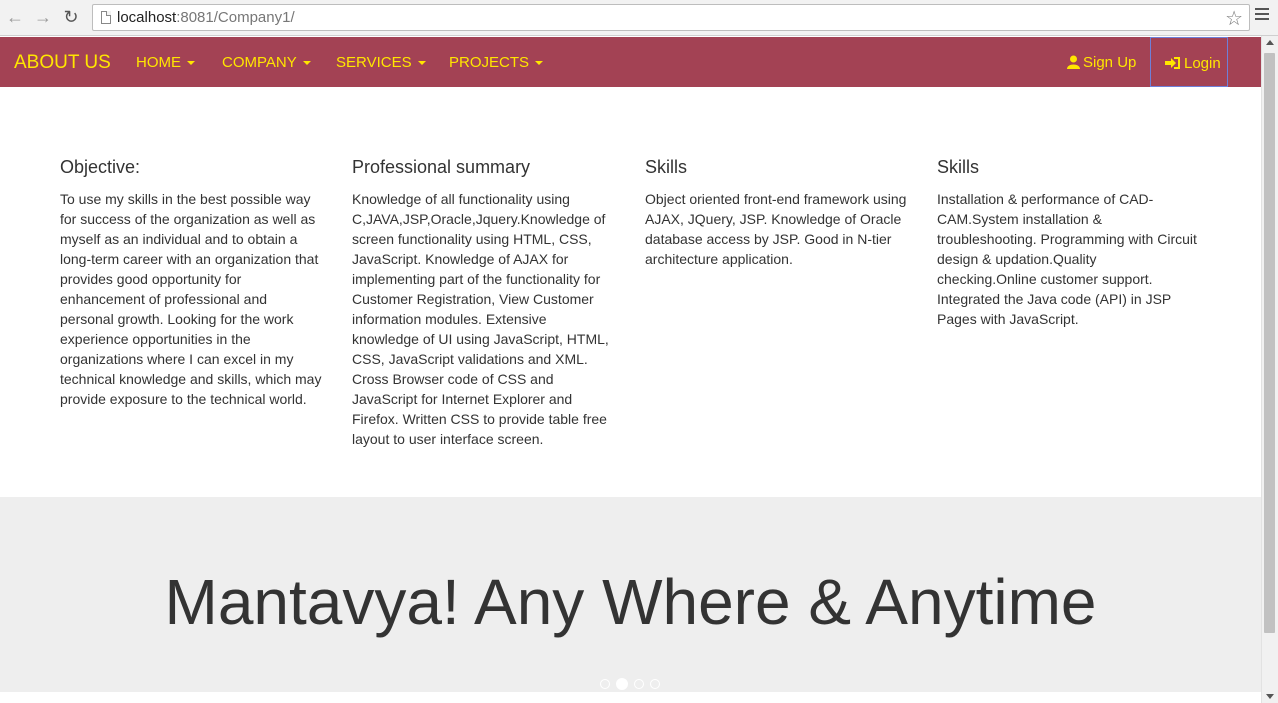 This screenshot has width=1278, height=703. Describe the element at coordinates (15, 17) in the screenshot. I see `back-arrow-icon: ←` at that location.